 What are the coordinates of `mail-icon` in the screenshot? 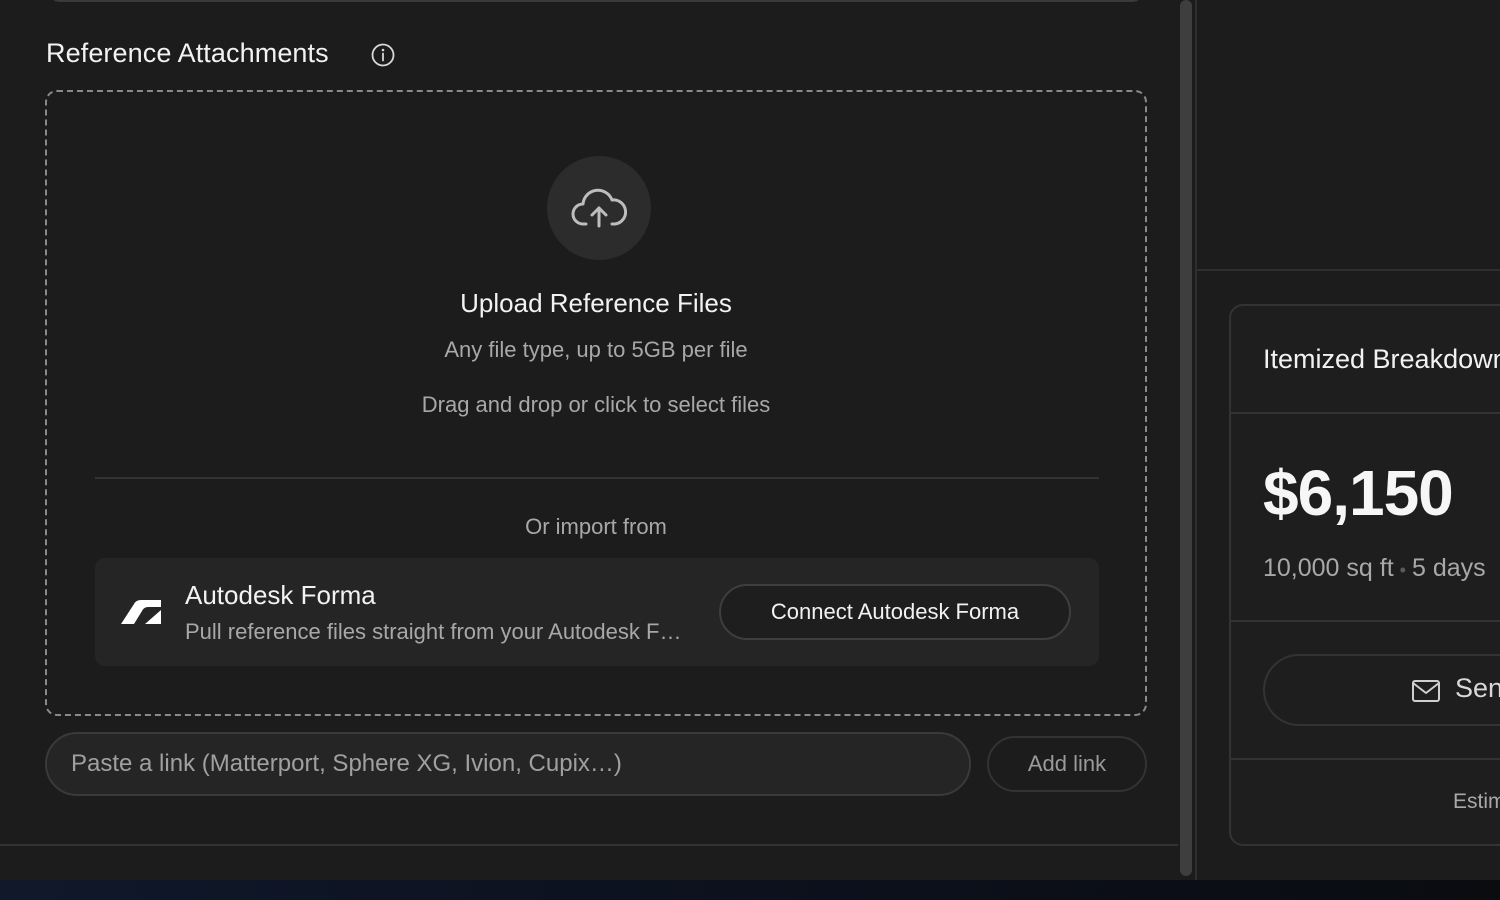 It's located at (1426, 691).